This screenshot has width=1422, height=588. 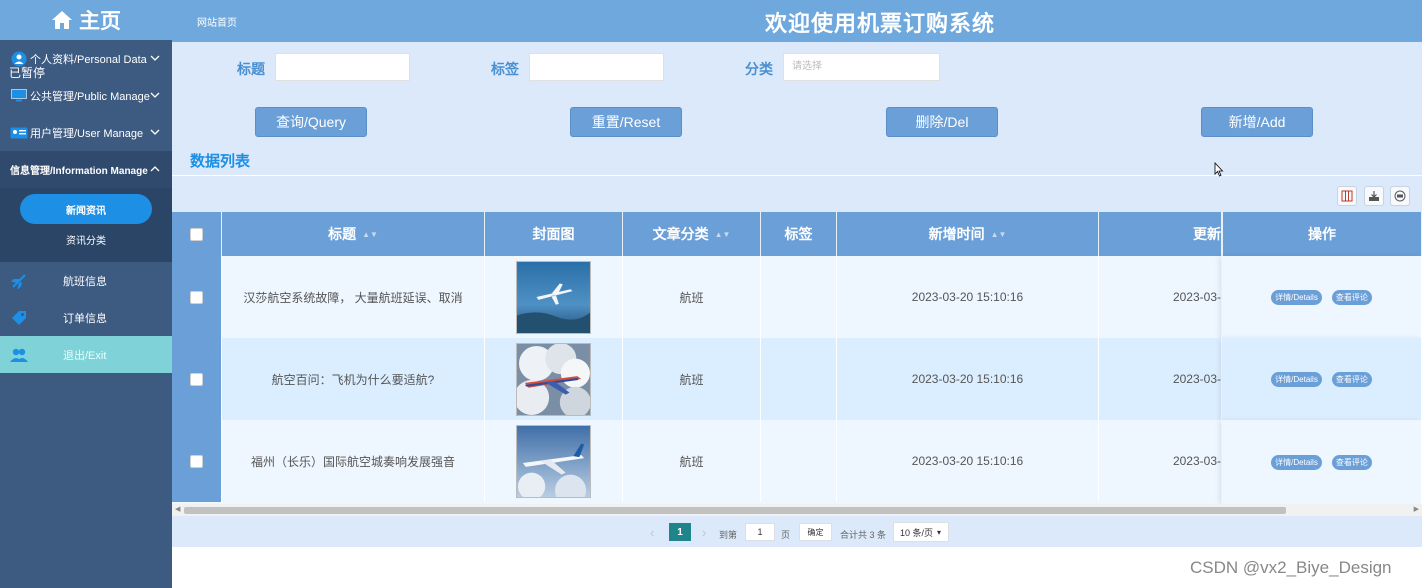 I want to click on header-ops: 操作, so click(x=1322, y=234).